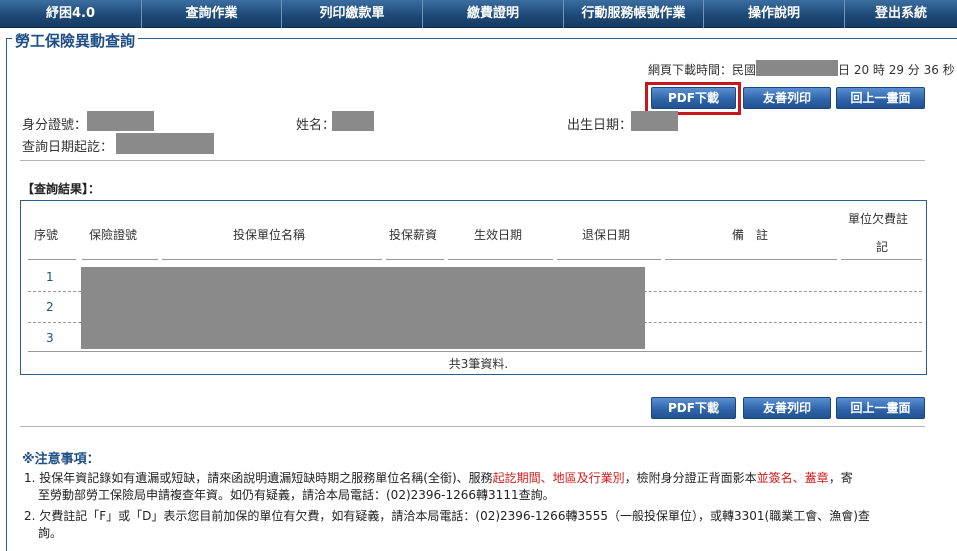 The image size is (957, 551). What do you see at coordinates (46, 235) in the screenshot?
I see `col-seq: 序號` at bounding box center [46, 235].